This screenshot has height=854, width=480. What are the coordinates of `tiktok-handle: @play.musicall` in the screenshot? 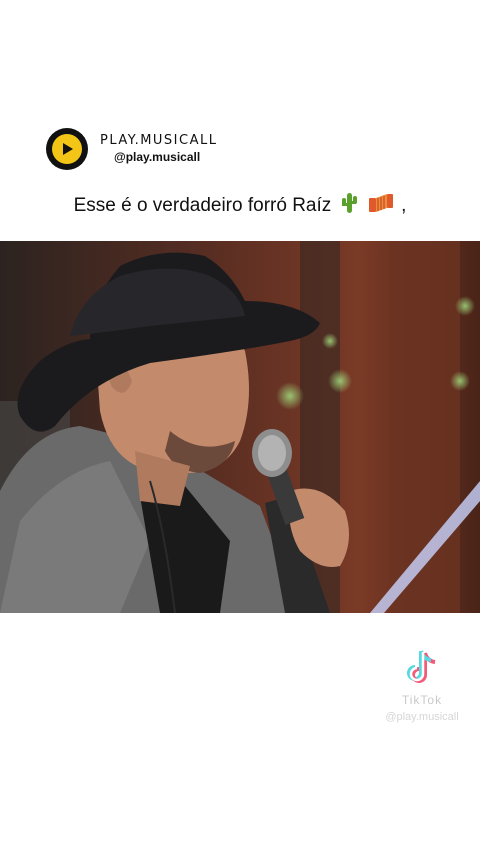 It's located at (422, 717).